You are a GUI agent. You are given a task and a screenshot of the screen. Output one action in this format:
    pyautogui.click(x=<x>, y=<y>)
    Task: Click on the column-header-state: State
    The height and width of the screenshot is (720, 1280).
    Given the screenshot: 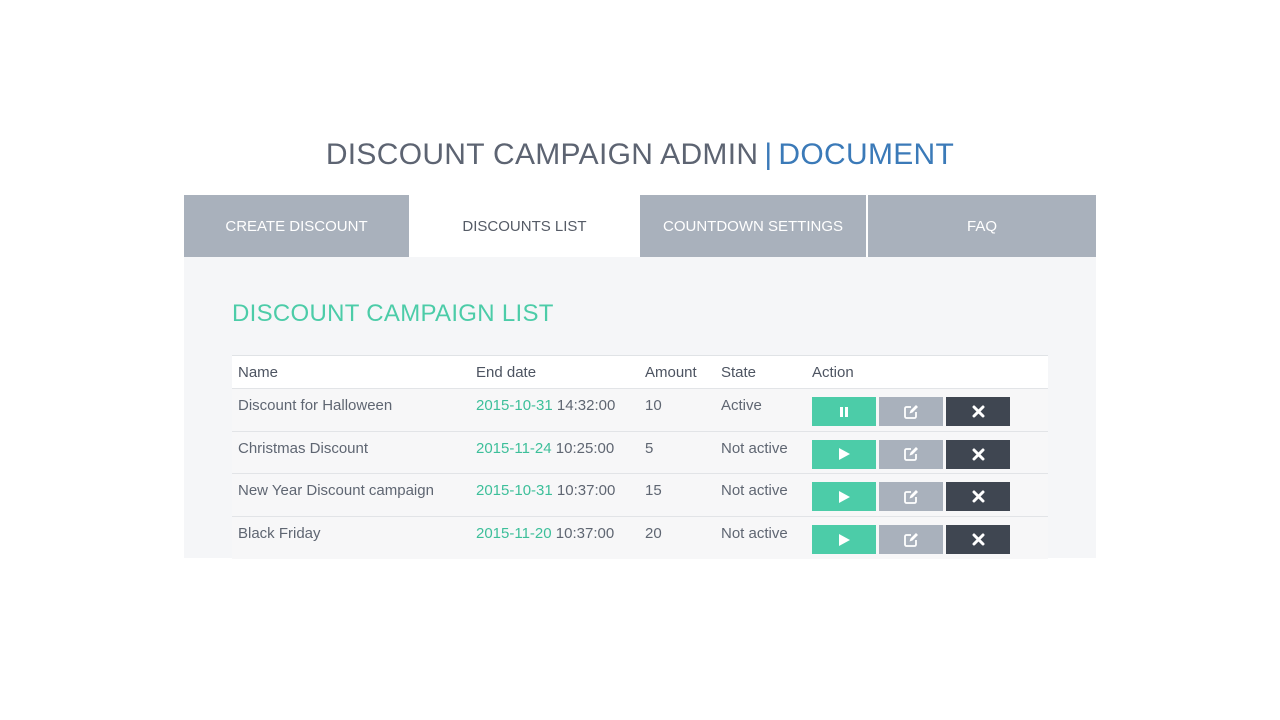 What is the action you would take?
    pyautogui.click(x=739, y=372)
    